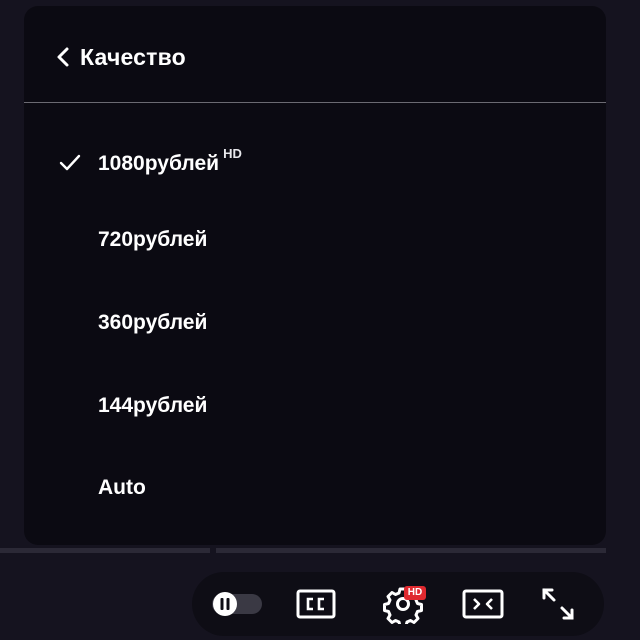 Image resolution: width=640 pixels, height=640 pixels. Describe the element at coordinates (122, 487) in the screenshot. I see `quality-option-label: Auto` at that location.